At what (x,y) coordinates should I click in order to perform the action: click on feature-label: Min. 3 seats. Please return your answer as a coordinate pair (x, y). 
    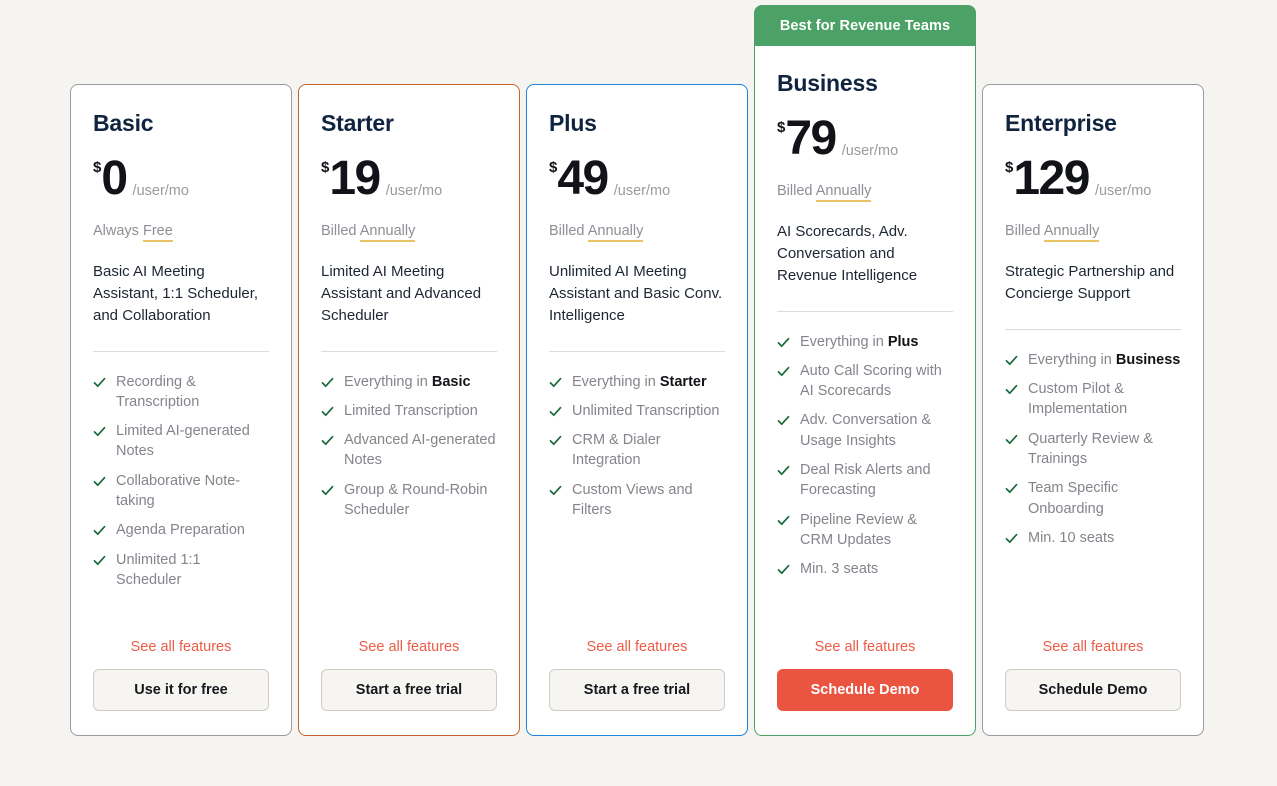
    Looking at the image, I should click on (839, 569).